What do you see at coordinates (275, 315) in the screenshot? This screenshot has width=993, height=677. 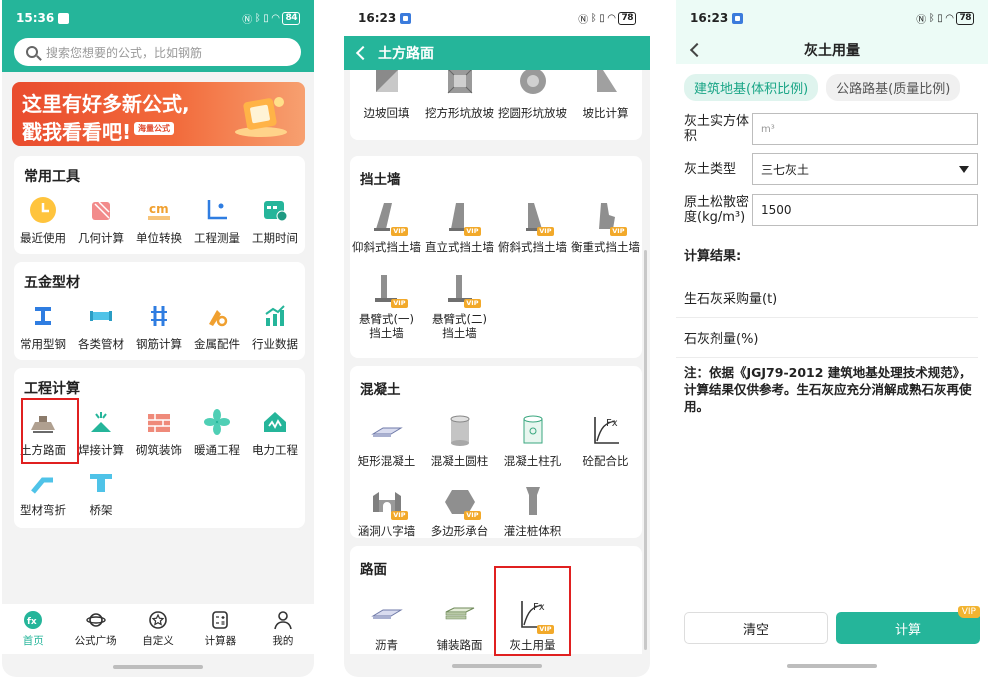 I see `bar-chart-icon` at bounding box center [275, 315].